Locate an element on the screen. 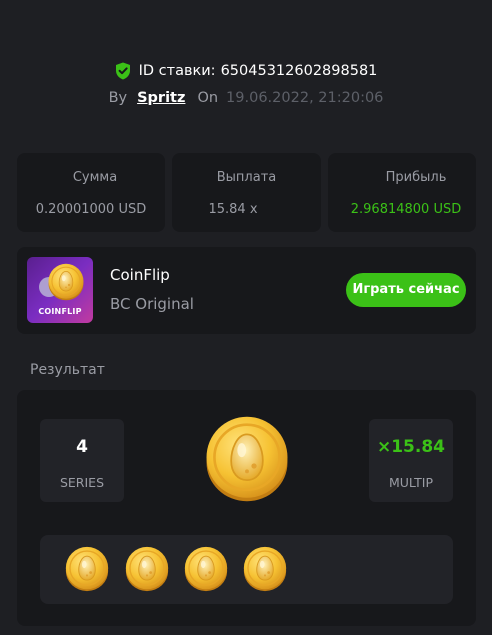 This screenshot has width=492, height=635. stat-payout-value: 15.84 x is located at coordinates (233, 209).